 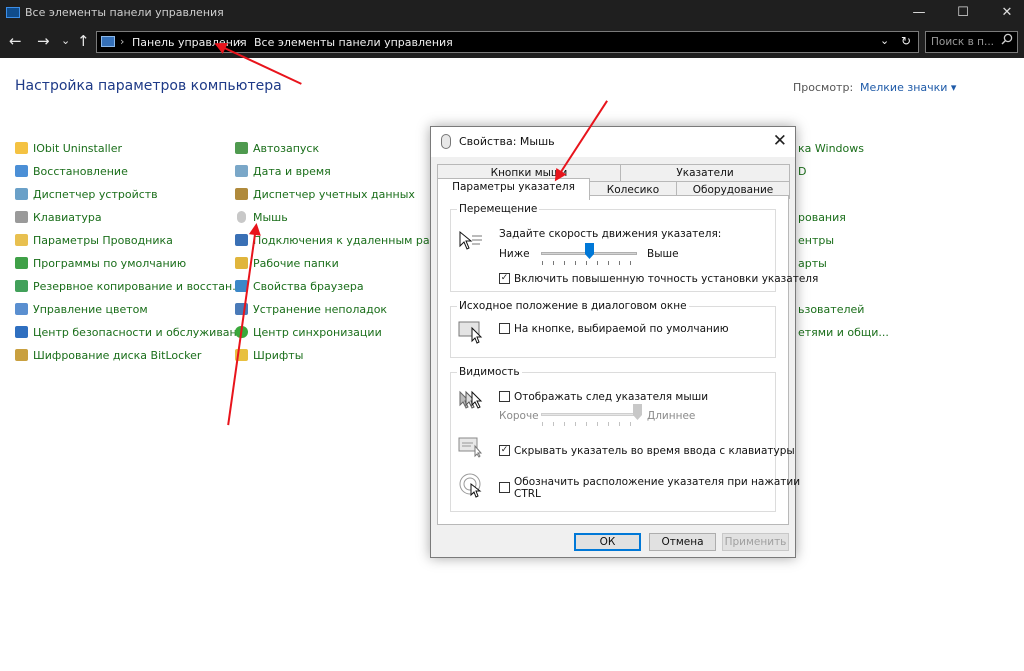 What do you see at coordinates (353, 42) in the screenshot?
I see `breadcrumb-all-items: Все элементы панели управления` at bounding box center [353, 42].